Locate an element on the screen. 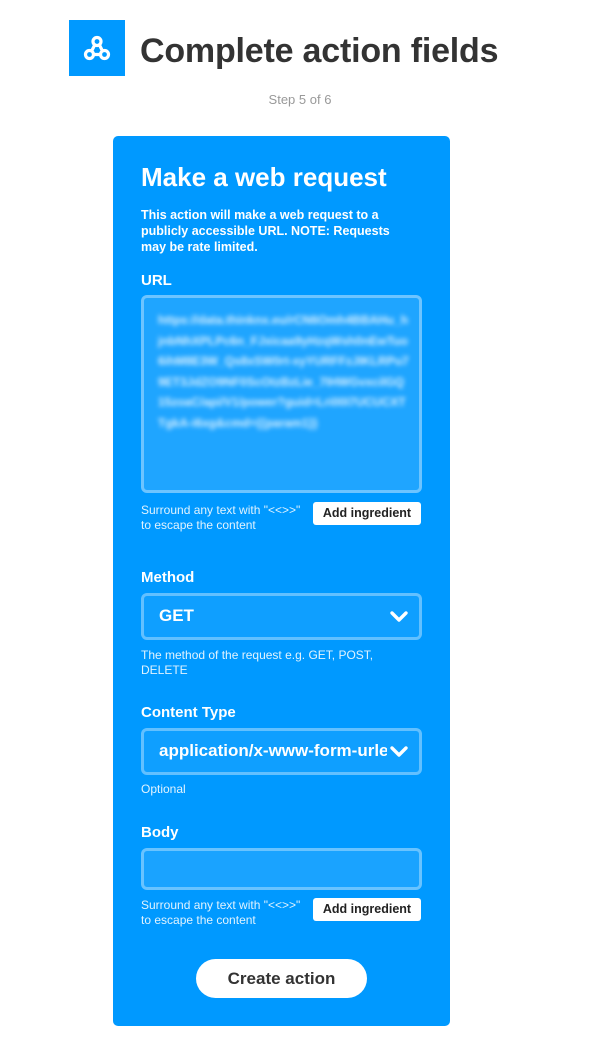  body-add-ingredient-button: Add ingredient is located at coordinates (367, 909).